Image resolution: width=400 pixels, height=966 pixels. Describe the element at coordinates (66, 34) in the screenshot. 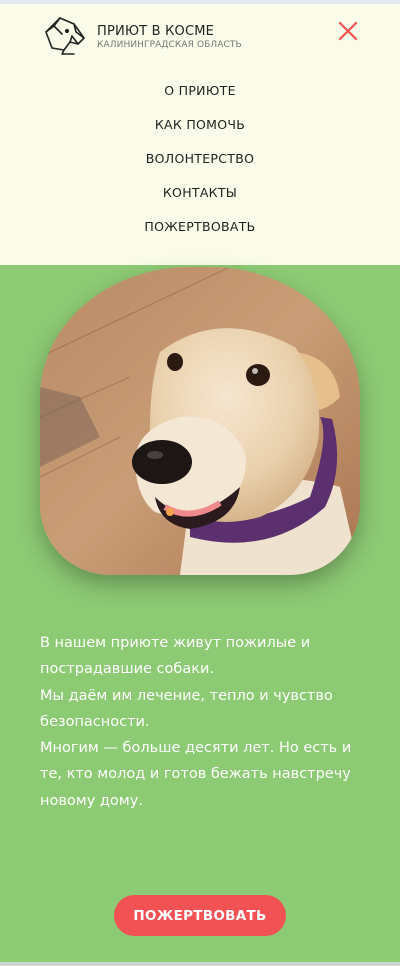

I see `dog-head-icon` at that location.